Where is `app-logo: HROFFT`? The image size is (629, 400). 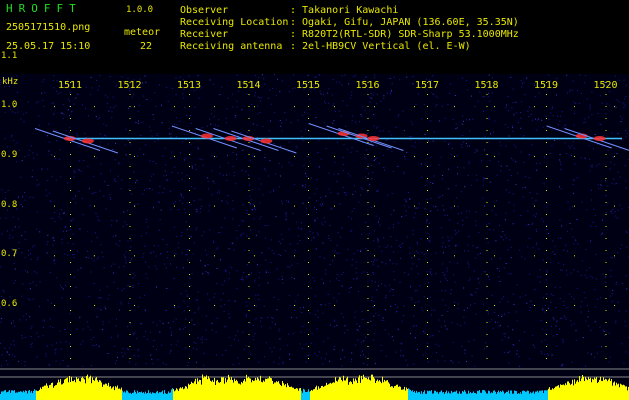
app-logo: HROFFT is located at coordinates (44, 8).